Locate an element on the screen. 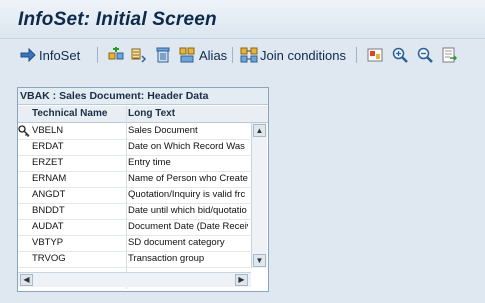 This screenshot has width=485, height=303. application-toolbar: InfoSet Alias Join conditions is located at coordinates (242, 55).